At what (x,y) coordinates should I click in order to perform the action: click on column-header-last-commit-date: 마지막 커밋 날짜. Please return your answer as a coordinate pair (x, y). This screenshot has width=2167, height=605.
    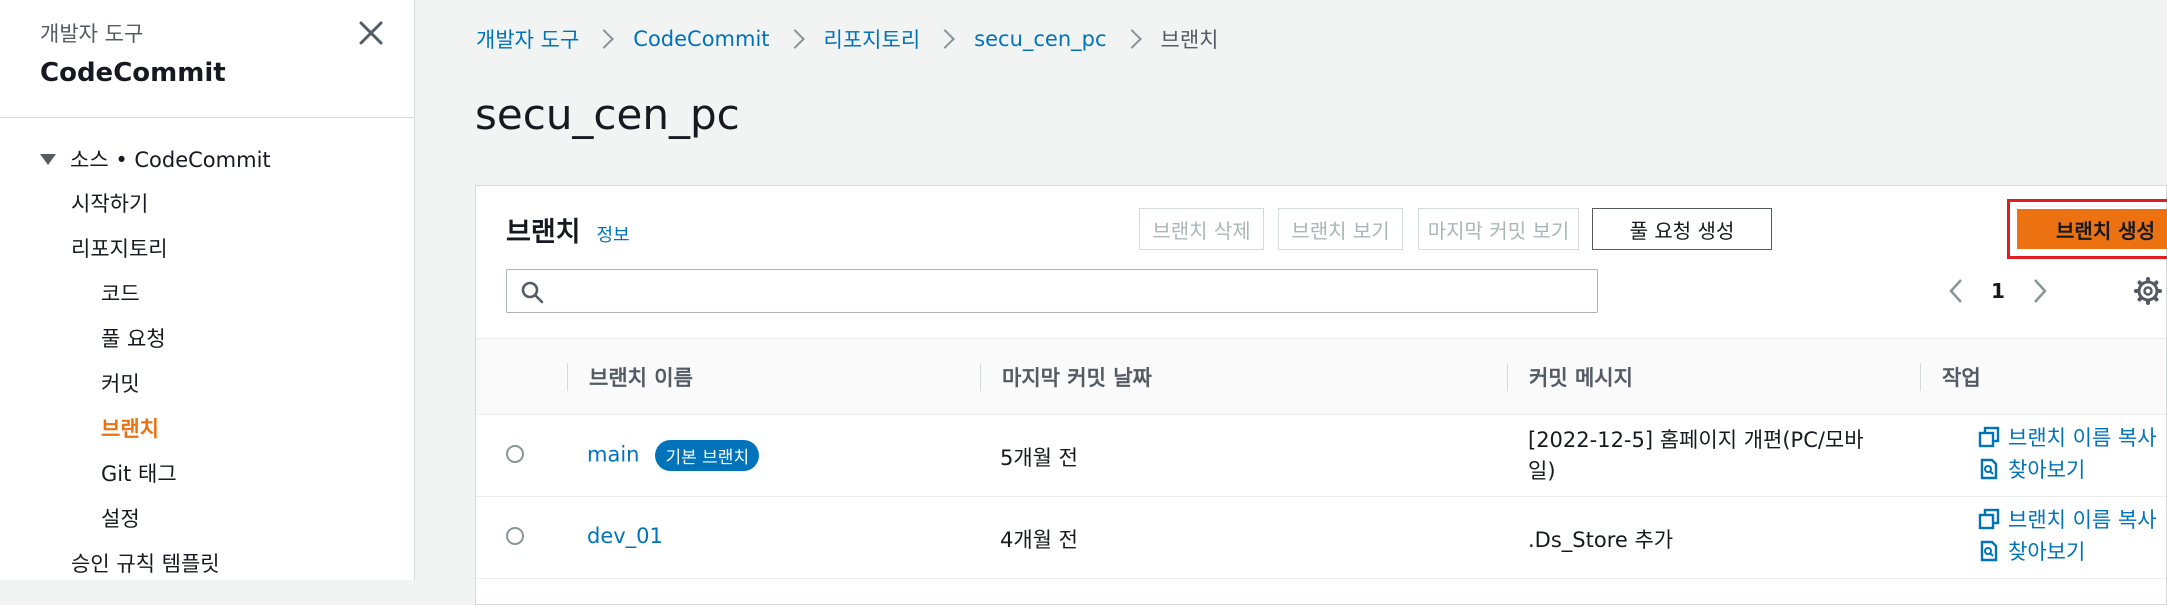
    Looking at the image, I should click on (1066, 376).